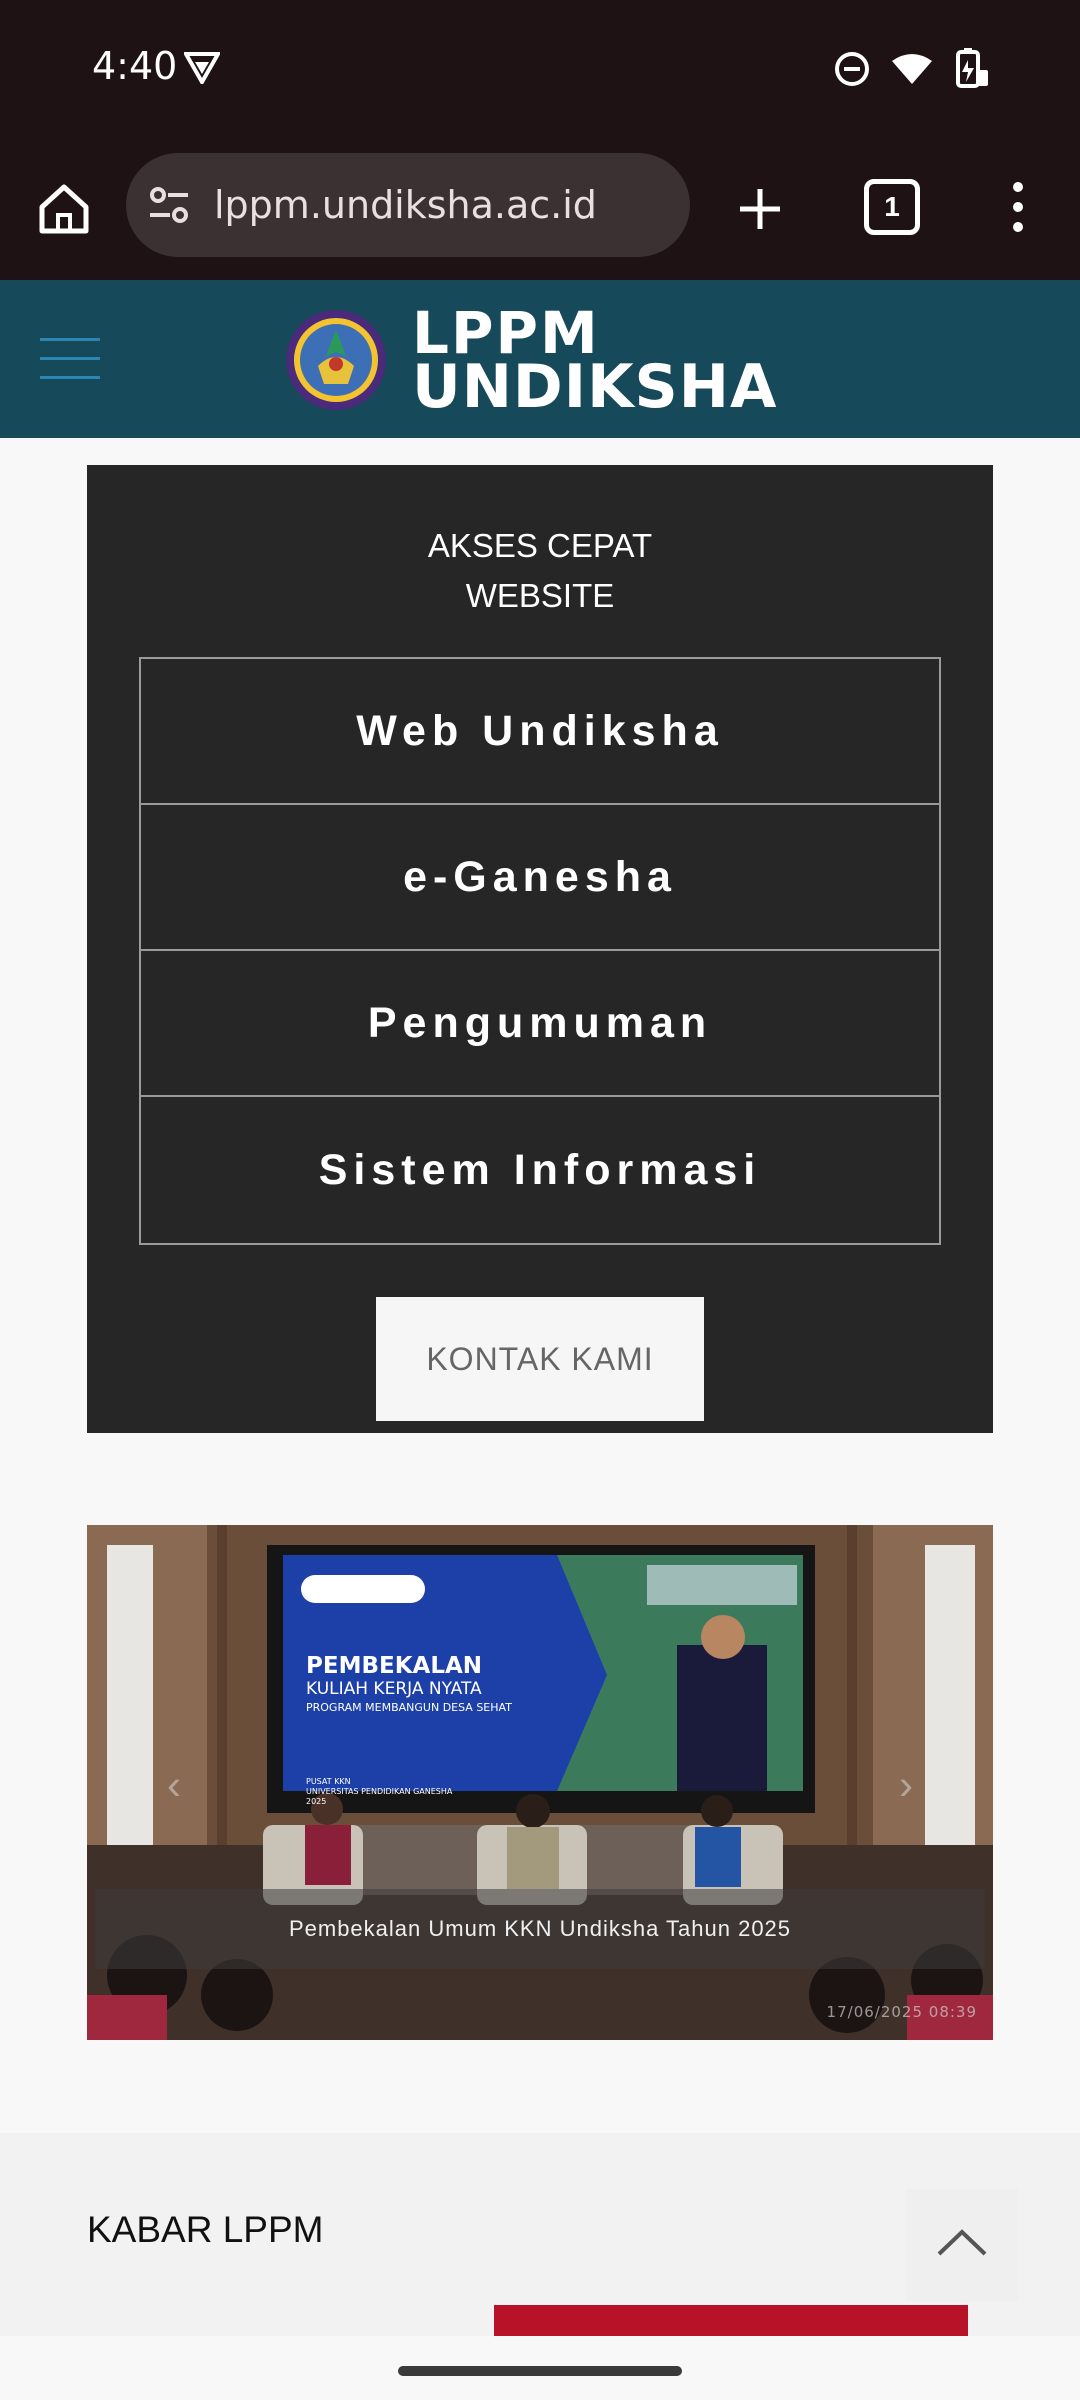  What do you see at coordinates (540, 595) in the screenshot?
I see `quick-access-title-line2: WEBSITE` at bounding box center [540, 595].